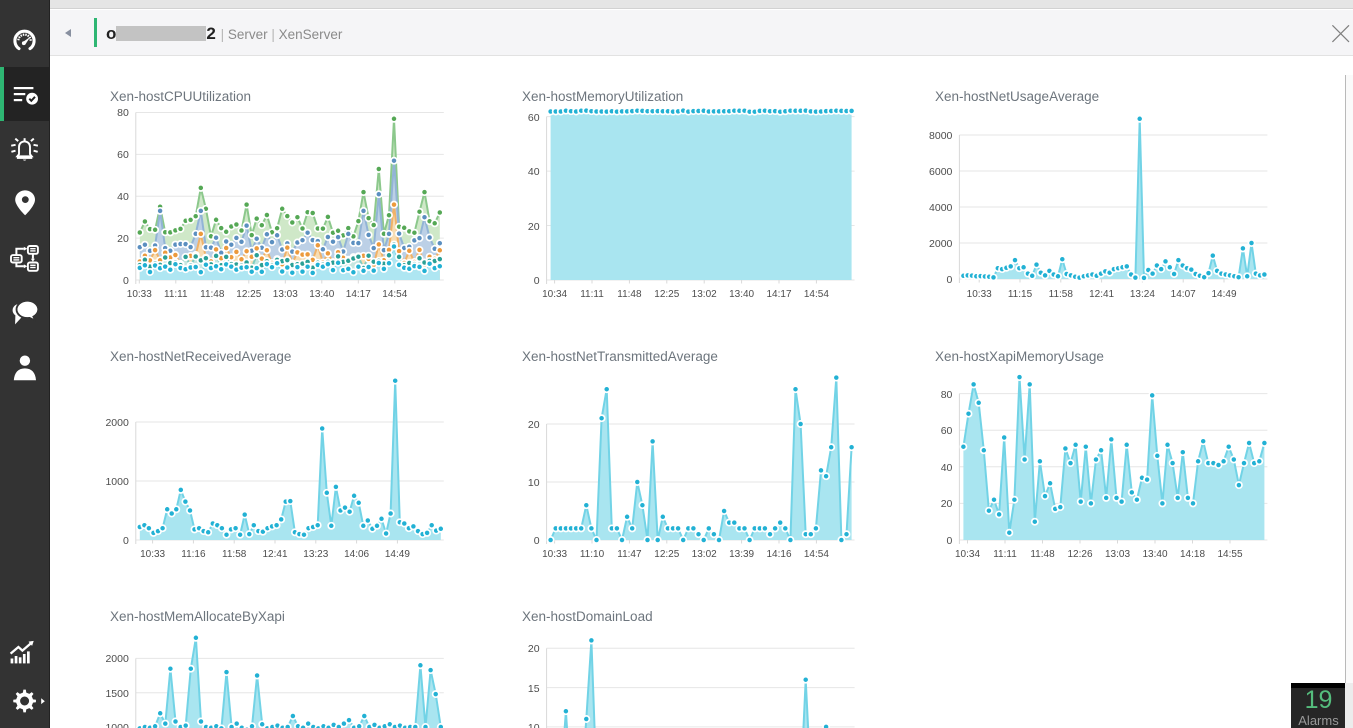 This screenshot has height=728, width=1353. What do you see at coordinates (1019, 356) in the screenshot?
I see `svg-text: Xen-hostXapiMemoryUsage` at bounding box center [1019, 356].